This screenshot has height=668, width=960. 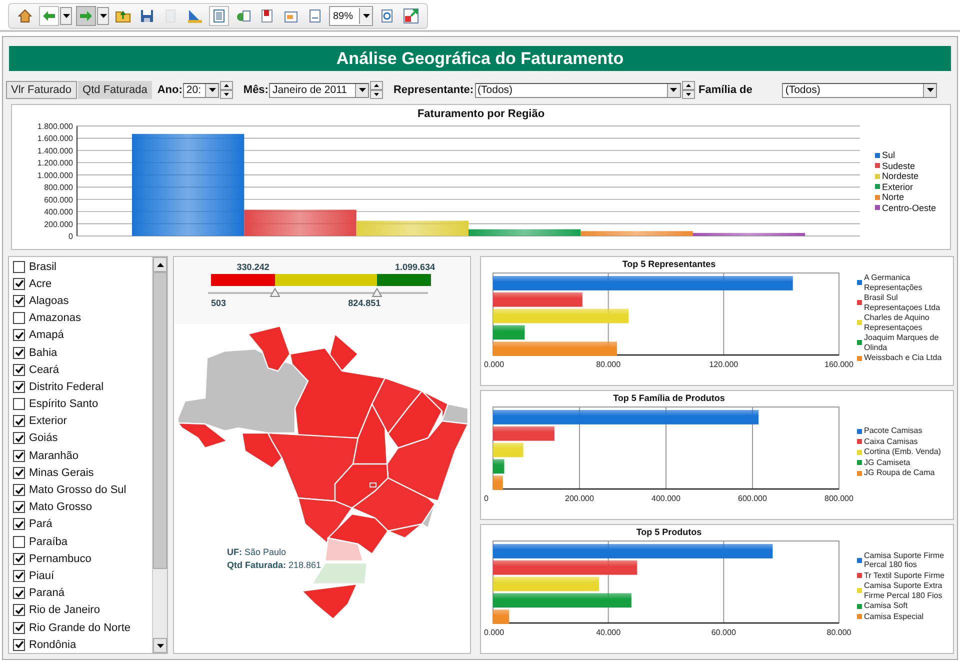 What do you see at coordinates (80, 645) in the screenshot?
I see `state-list-item: Rondônia` at bounding box center [80, 645].